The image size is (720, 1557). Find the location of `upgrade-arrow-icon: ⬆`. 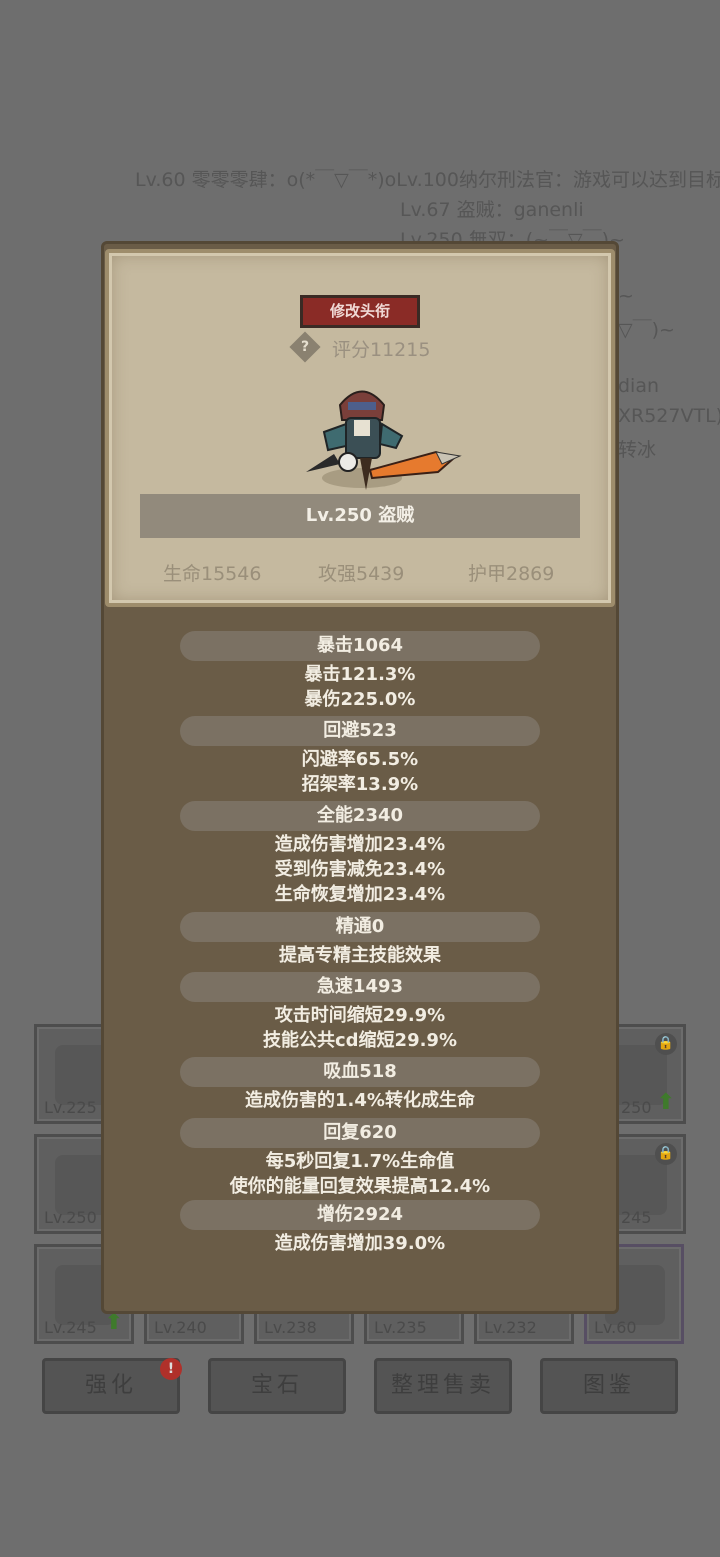

upgrade-arrow-icon: ⬆ is located at coordinates (665, 1102).